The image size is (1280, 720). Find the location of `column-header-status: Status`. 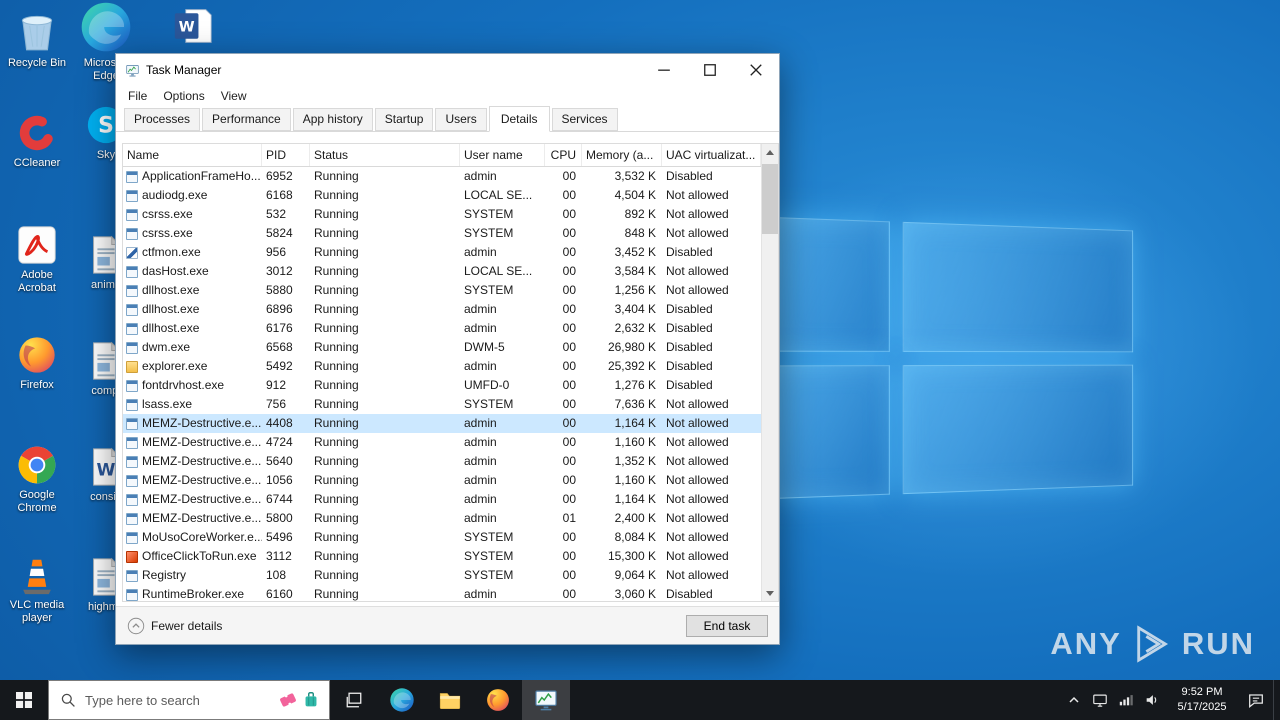

column-header-status: Status is located at coordinates (385, 155).